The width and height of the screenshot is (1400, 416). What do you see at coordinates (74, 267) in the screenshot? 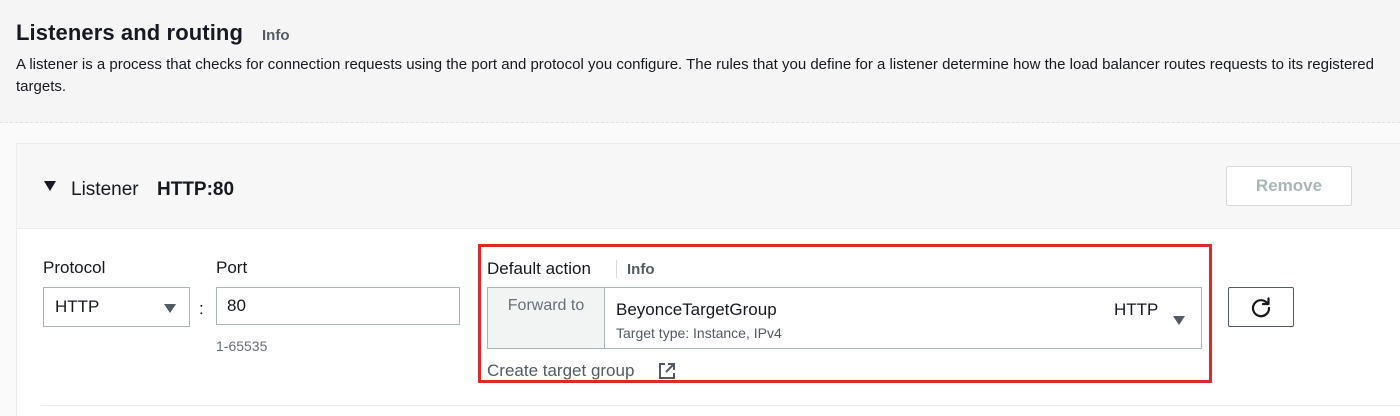
I see `protocol-label: Protocol` at bounding box center [74, 267].